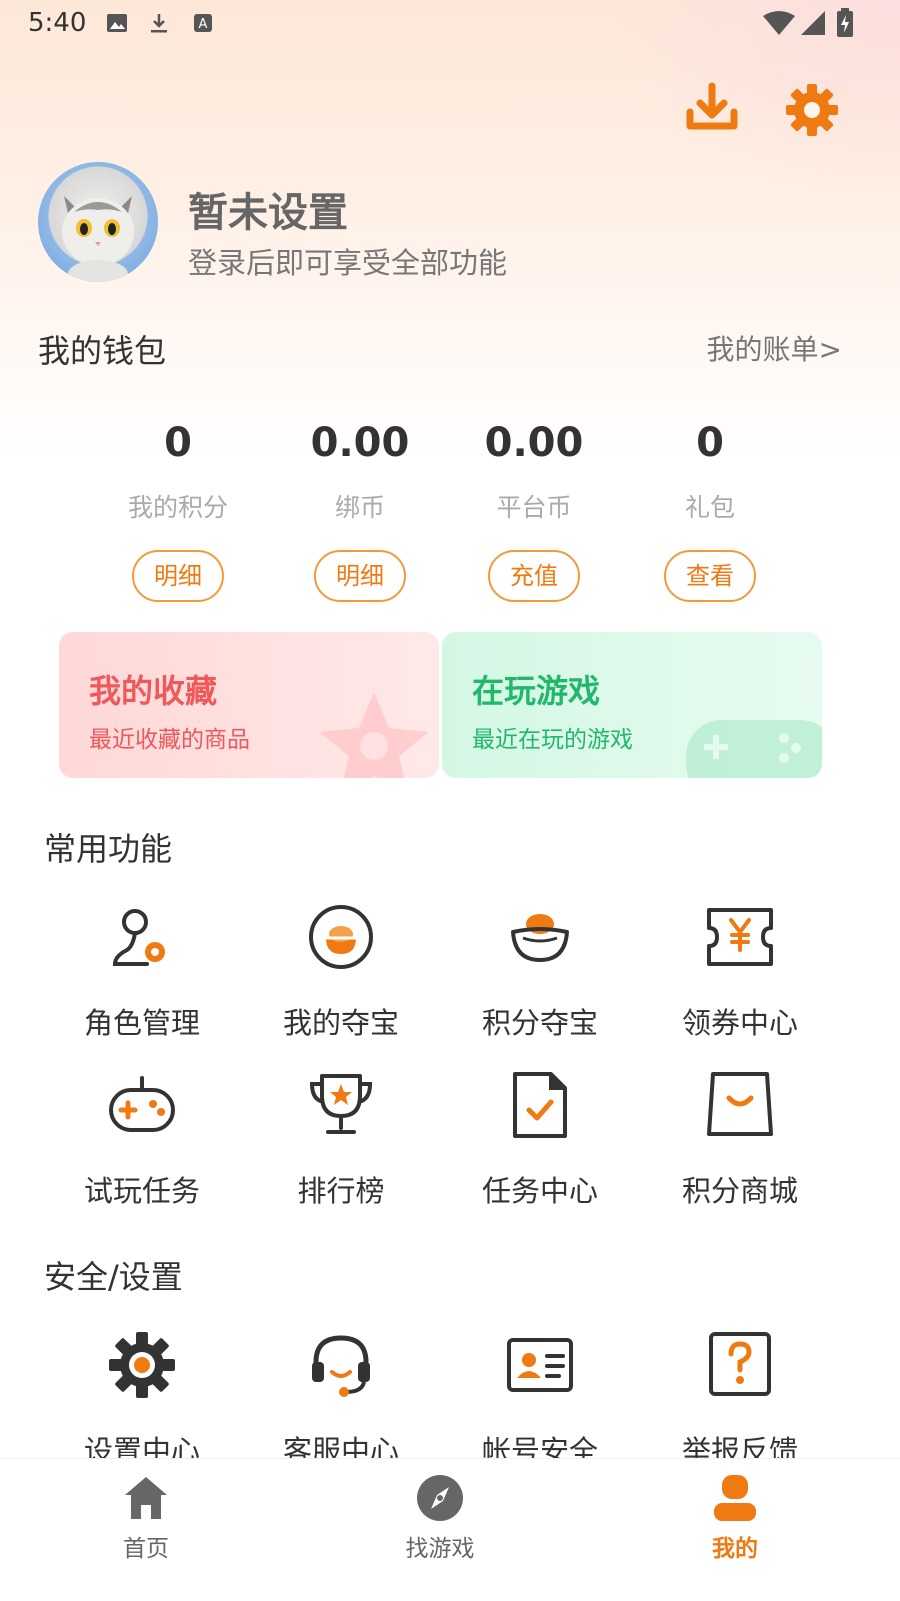 This screenshot has width=900, height=1601. I want to click on customer-service-item: 客服中心, so click(341, 1400).